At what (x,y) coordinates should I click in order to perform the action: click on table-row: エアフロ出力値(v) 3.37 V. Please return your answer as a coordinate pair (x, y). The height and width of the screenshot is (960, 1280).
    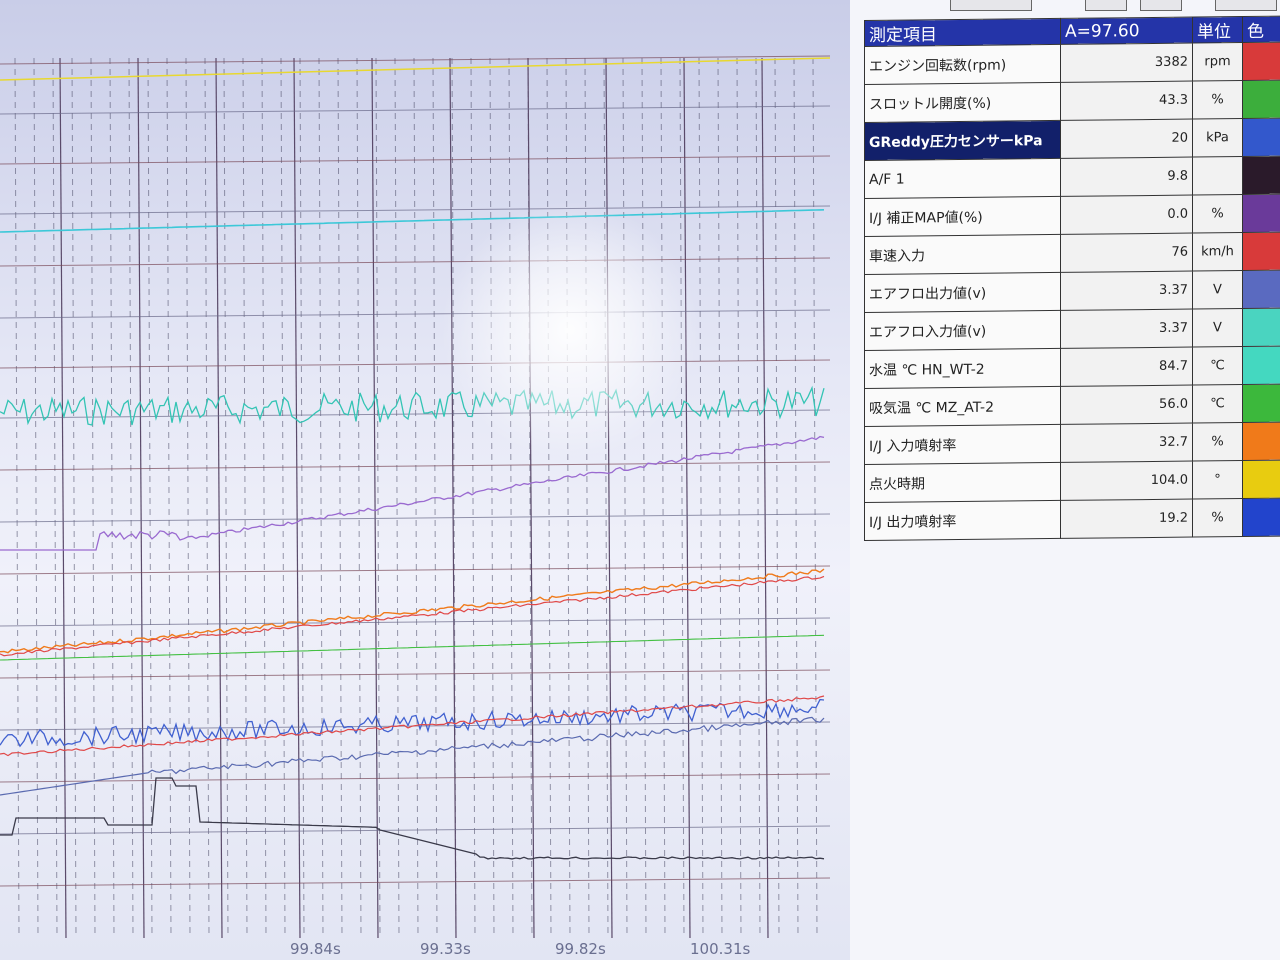
    Looking at the image, I should click on (1072, 291).